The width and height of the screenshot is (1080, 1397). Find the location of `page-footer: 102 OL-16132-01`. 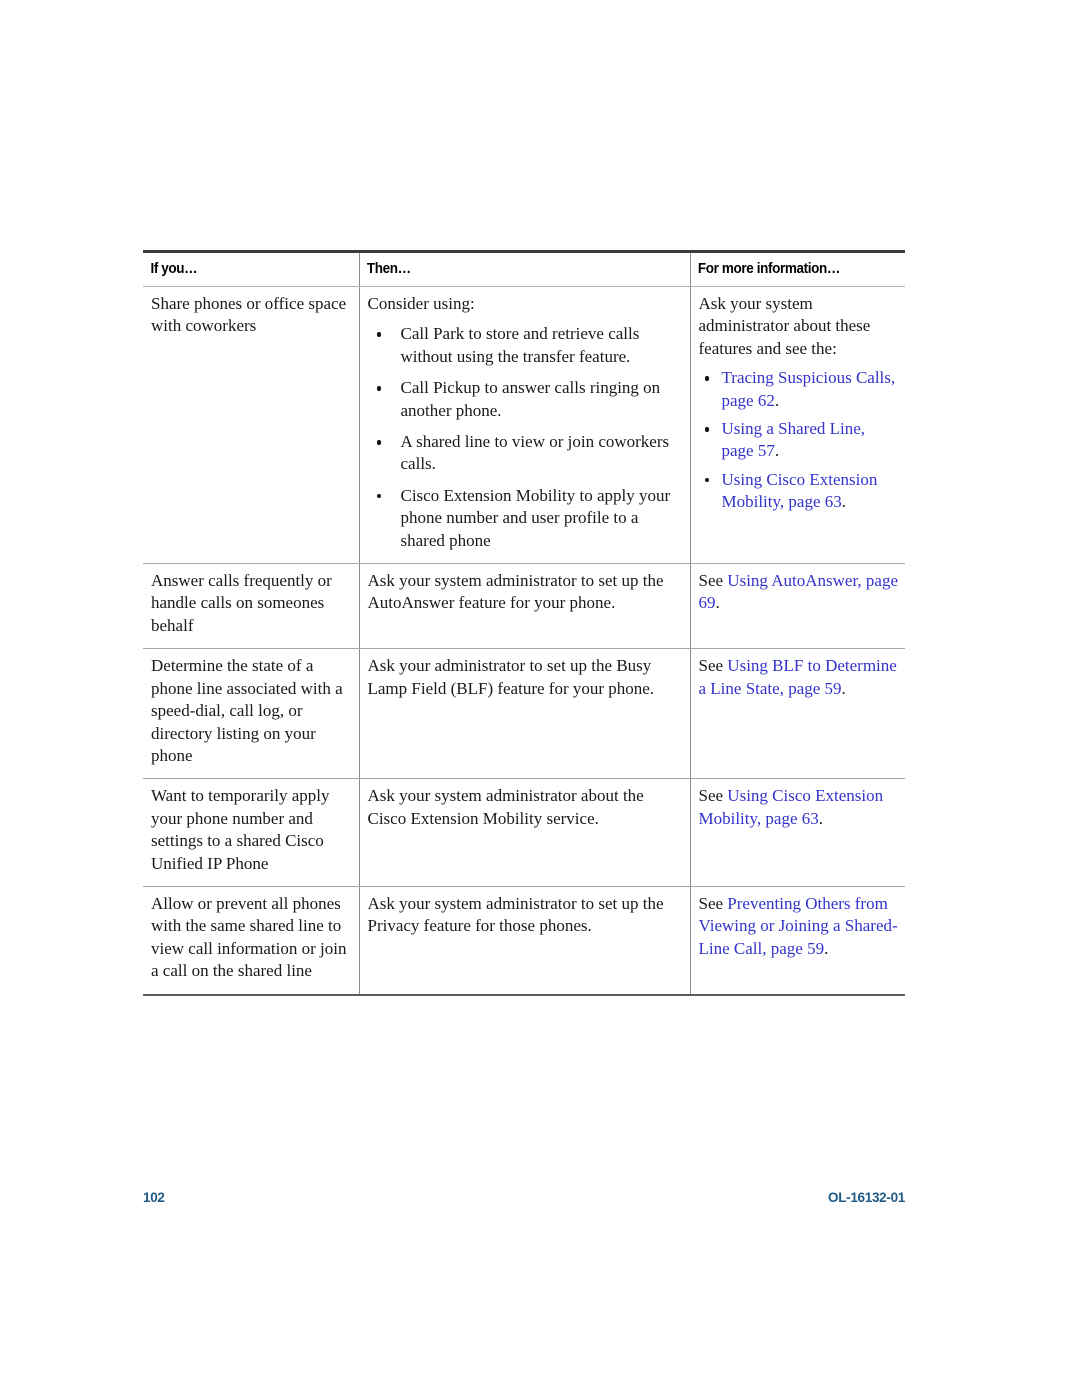

page-footer: 102 OL-16132-01 is located at coordinates (524, 1200).